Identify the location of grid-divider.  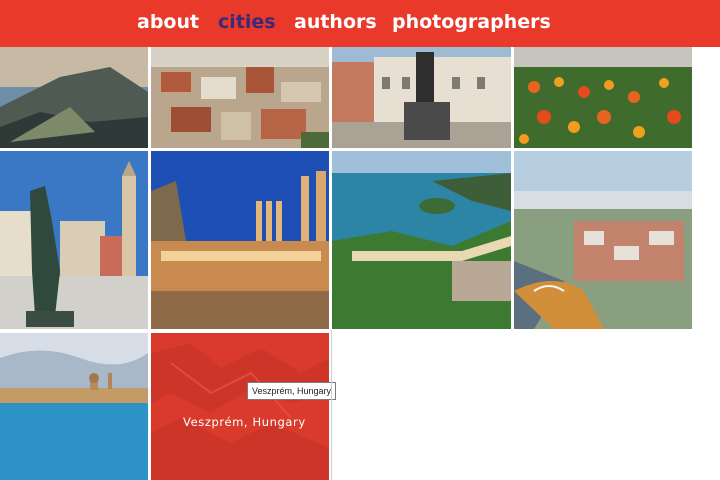
(331, 405).